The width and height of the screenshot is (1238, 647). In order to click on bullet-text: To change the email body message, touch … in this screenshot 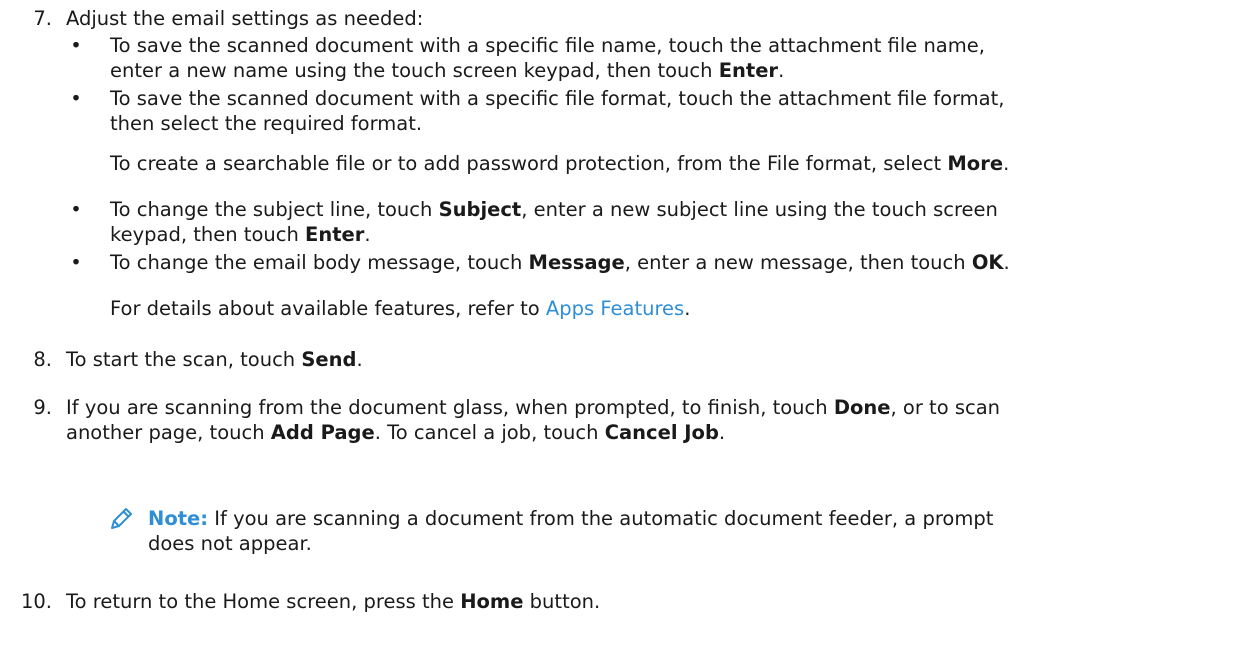, I will do `click(665, 262)`.